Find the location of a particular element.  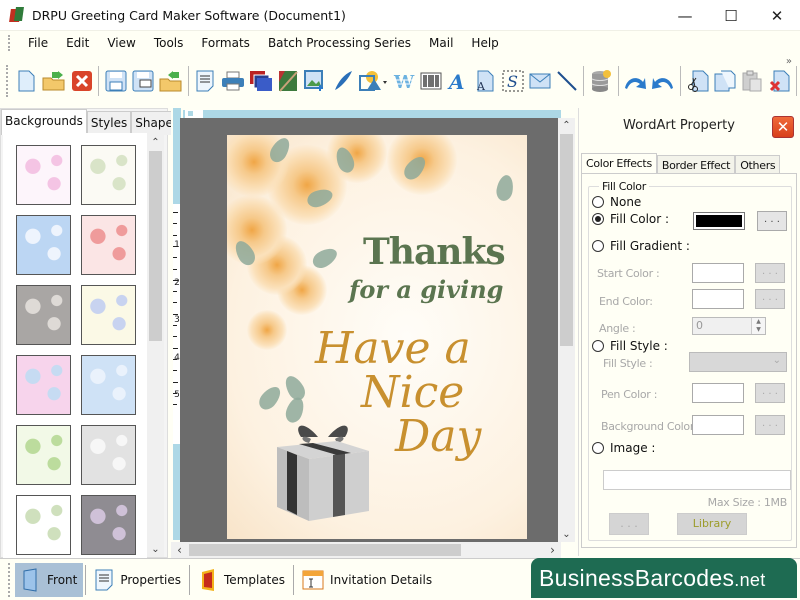

menu-file: File is located at coordinates (38, 43).